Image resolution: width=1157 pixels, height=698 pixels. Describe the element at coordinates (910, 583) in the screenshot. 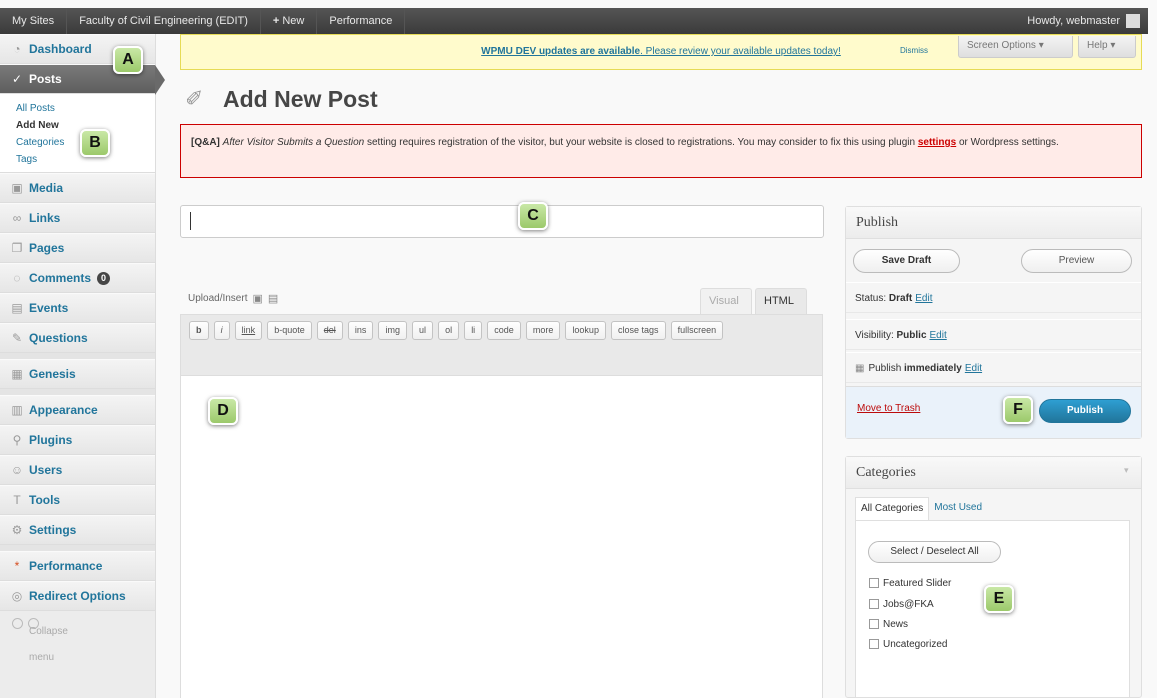

I see `category-item: Featured Slider` at that location.